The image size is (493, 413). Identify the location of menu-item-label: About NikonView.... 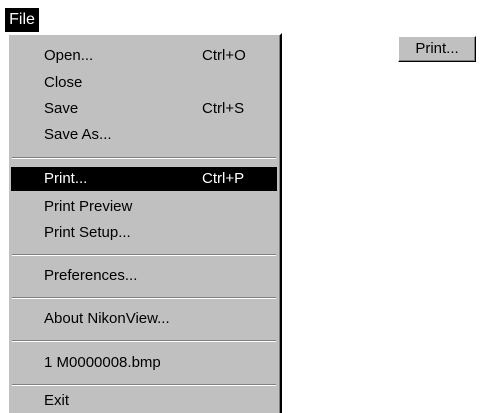
(107, 318).